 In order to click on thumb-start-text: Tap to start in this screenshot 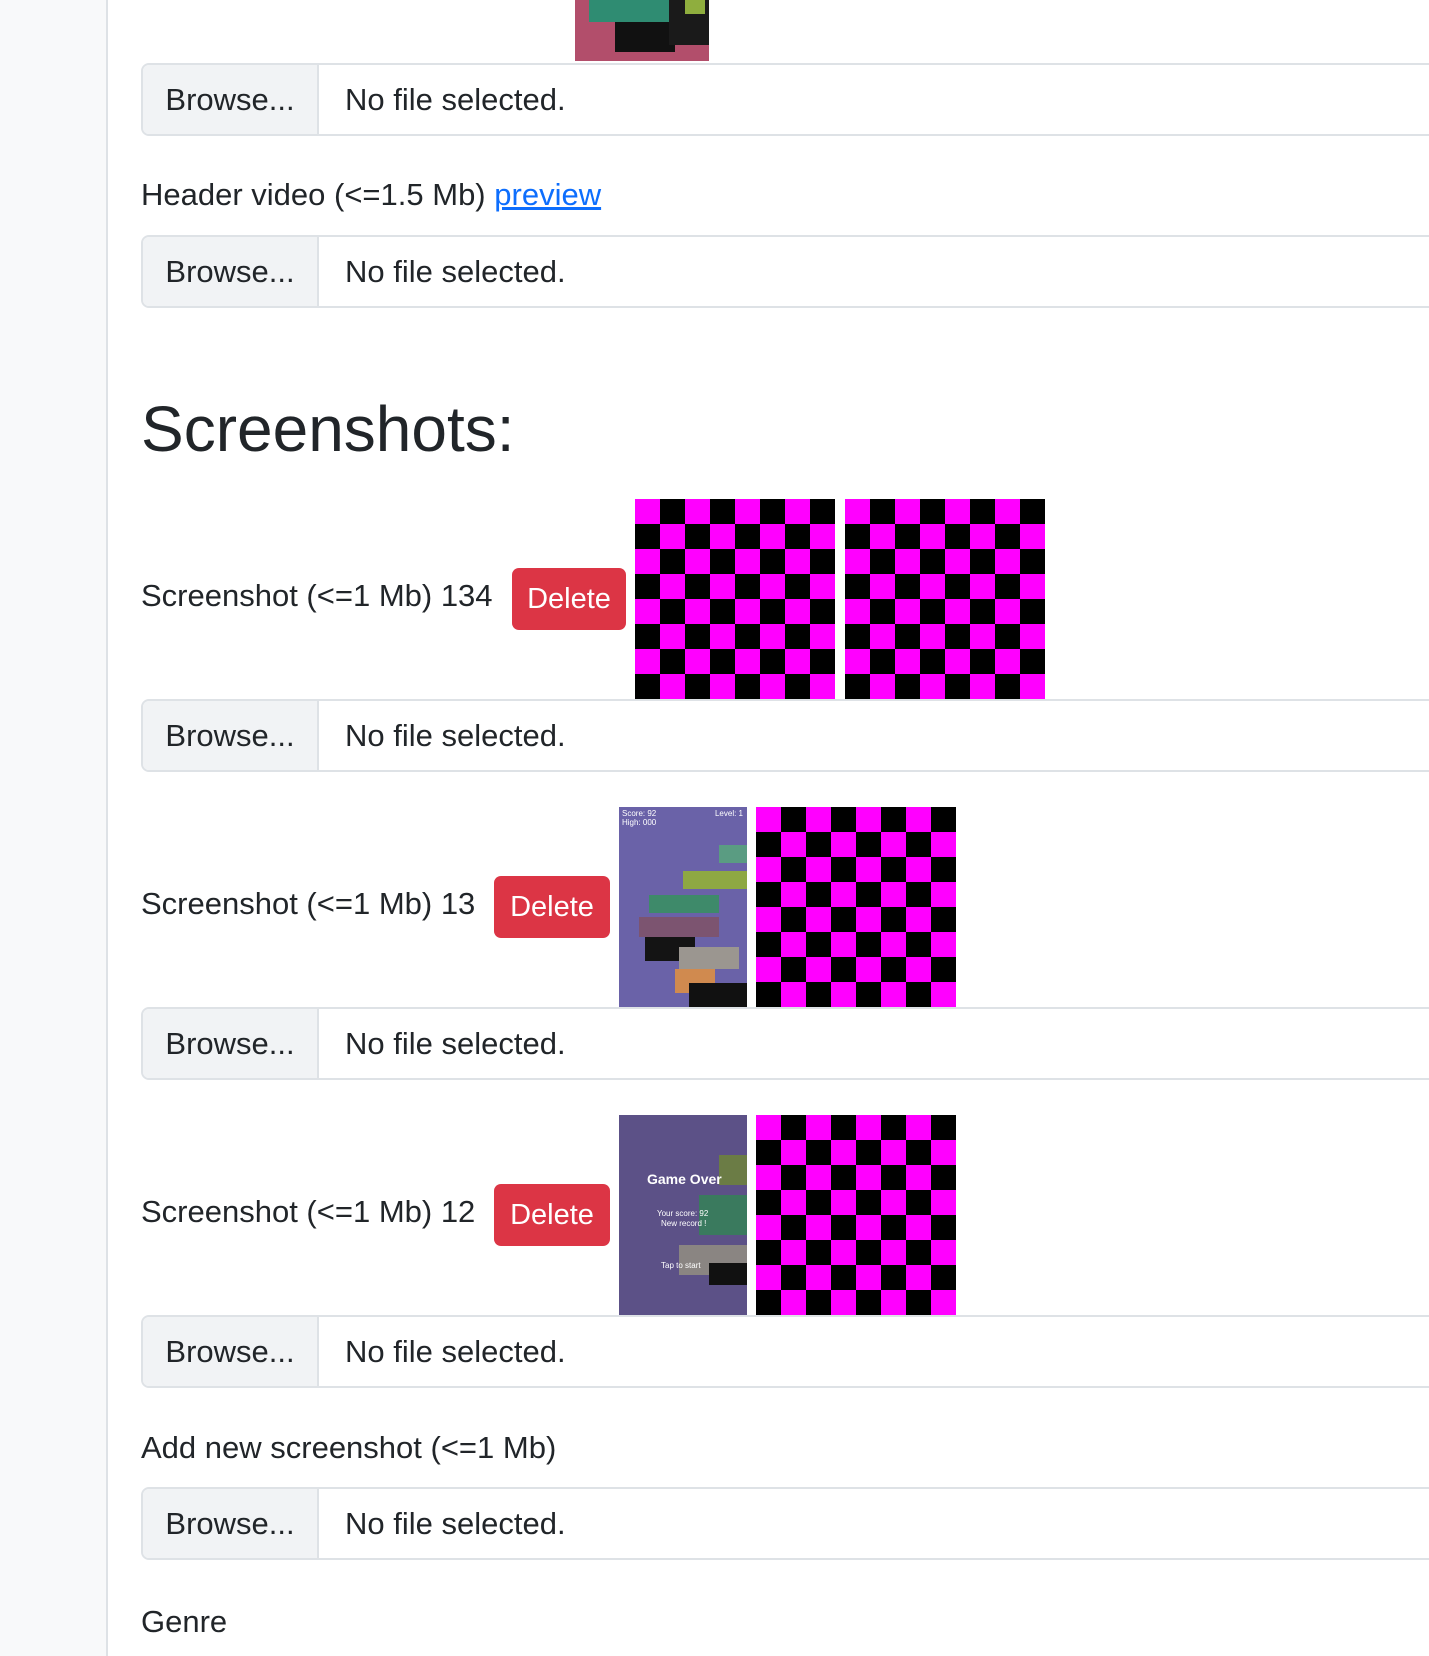, I will do `click(681, 1265)`.